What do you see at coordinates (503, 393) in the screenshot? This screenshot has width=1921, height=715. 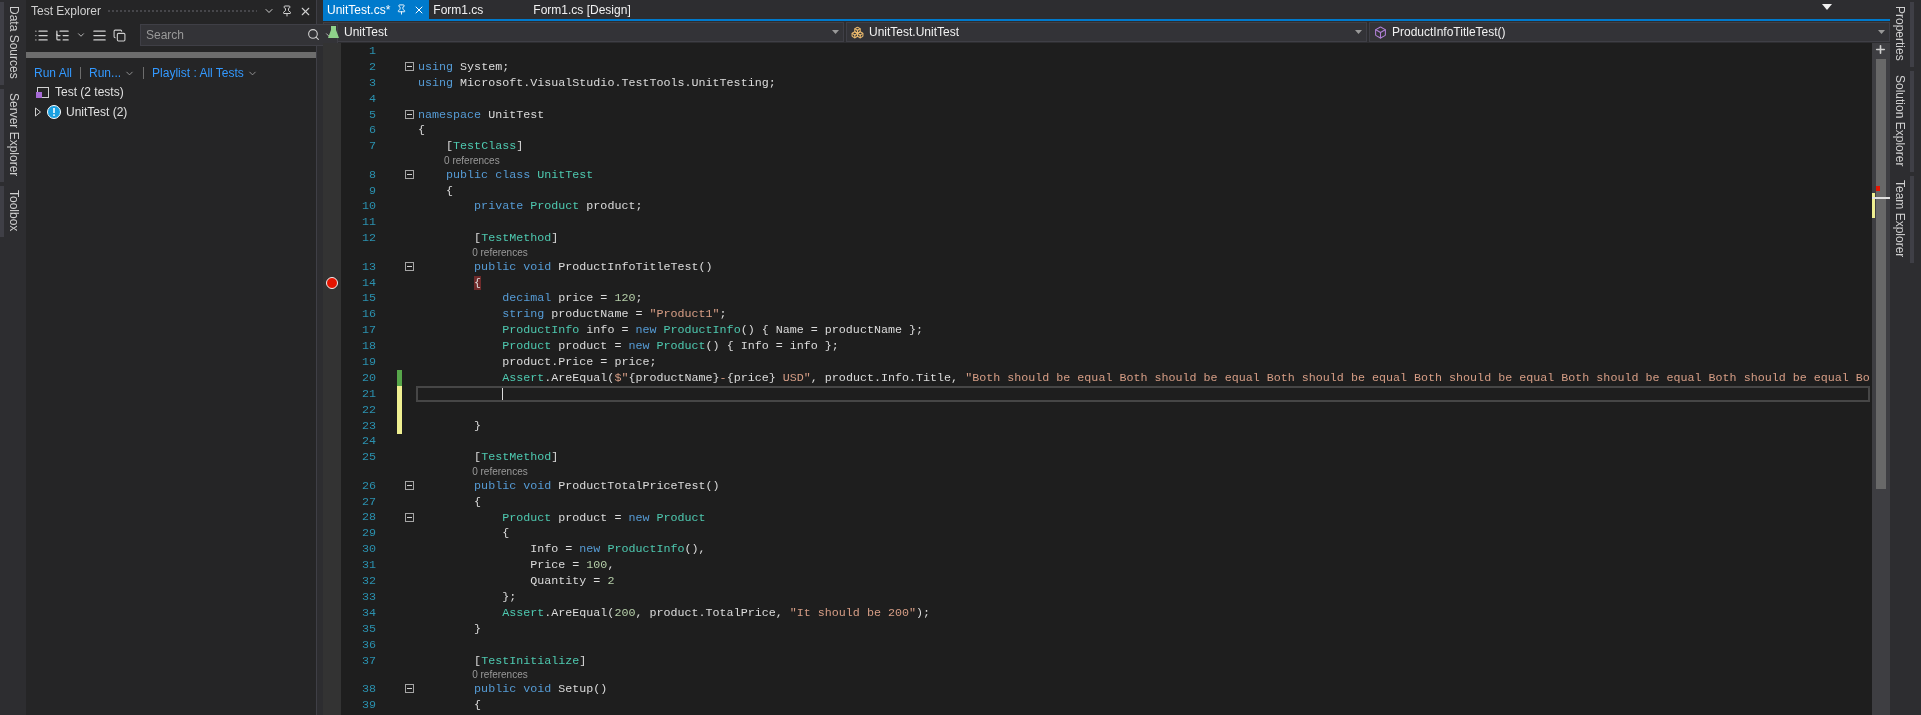 I see `text-caret` at bounding box center [503, 393].